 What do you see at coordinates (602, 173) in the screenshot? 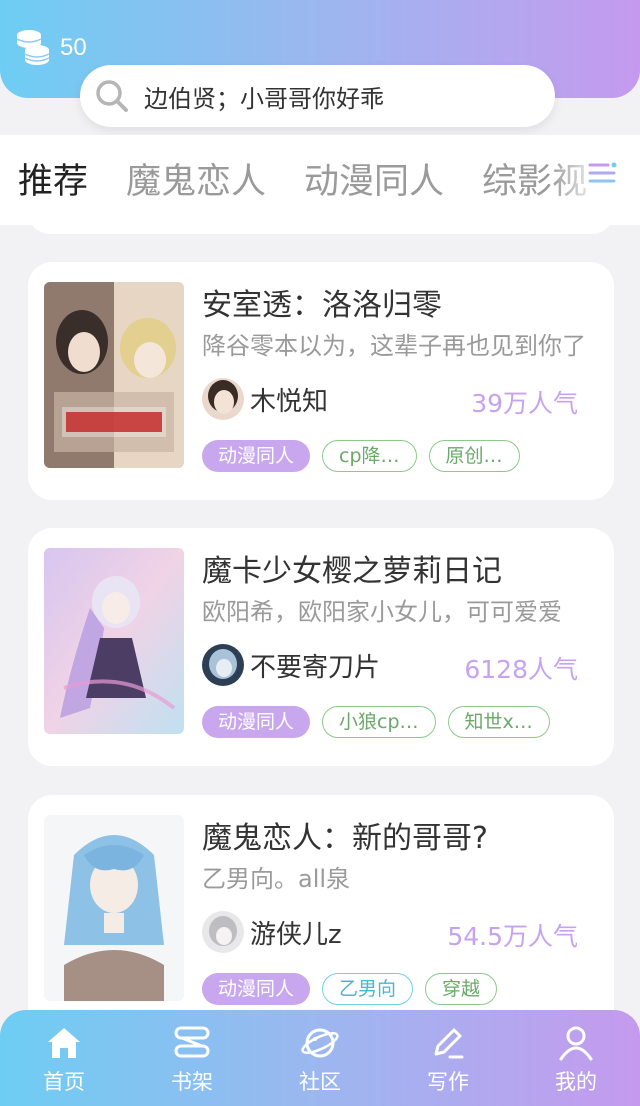
I see `menu-icon` at bounding box center [602, 173].